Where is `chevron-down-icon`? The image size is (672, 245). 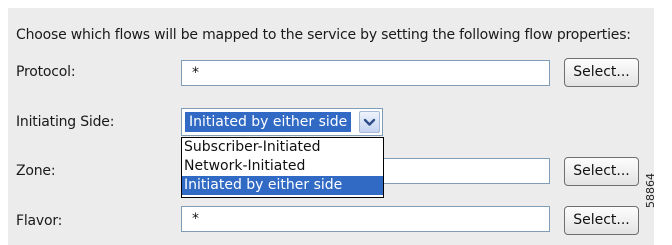 chevron-down-icon is located at coordinates (369, 122).